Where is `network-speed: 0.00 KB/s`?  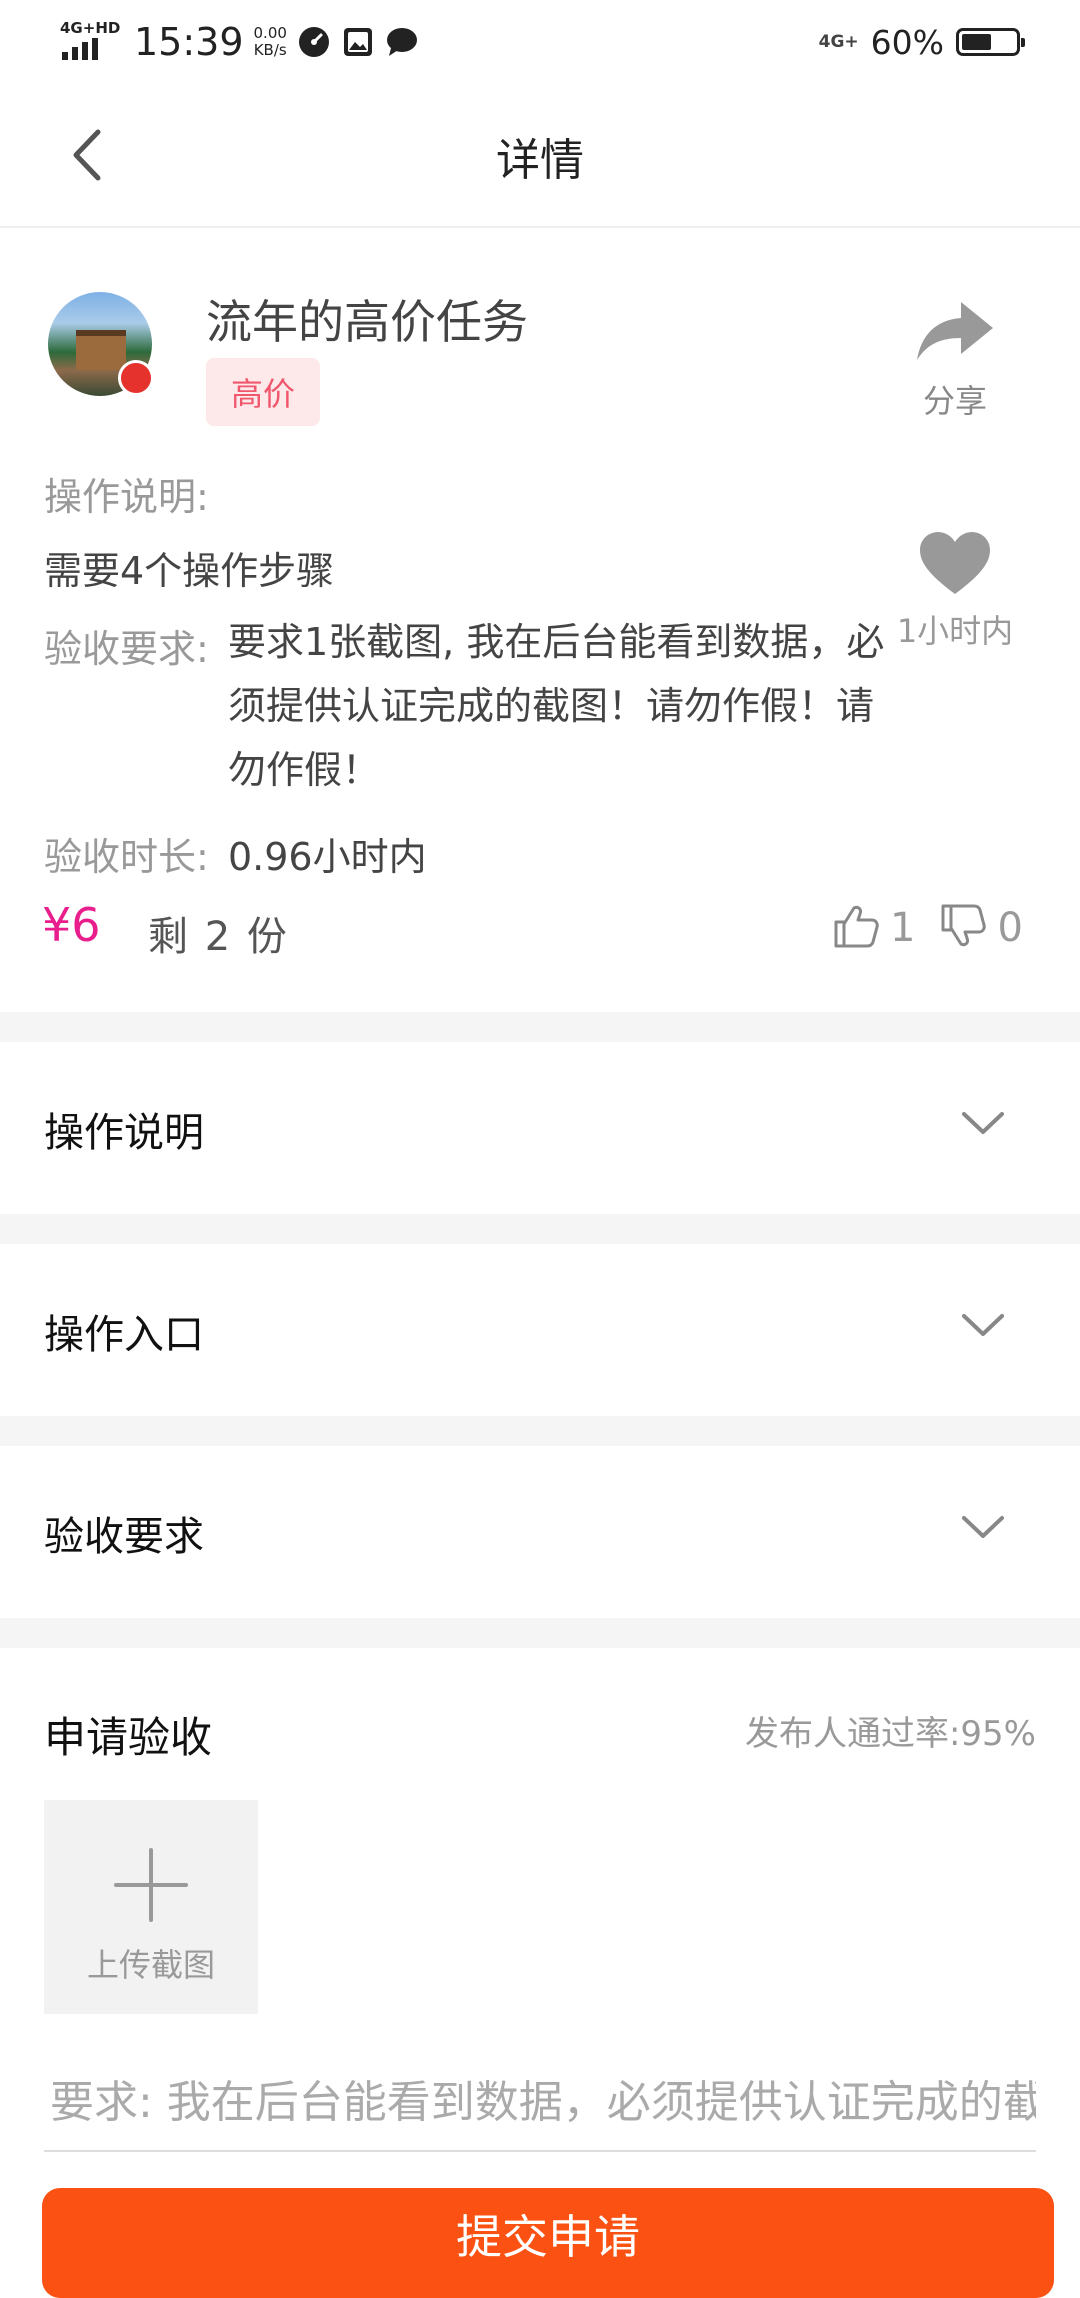
network-speed: 0.00 KB/s is located at coordinates (270, 42).